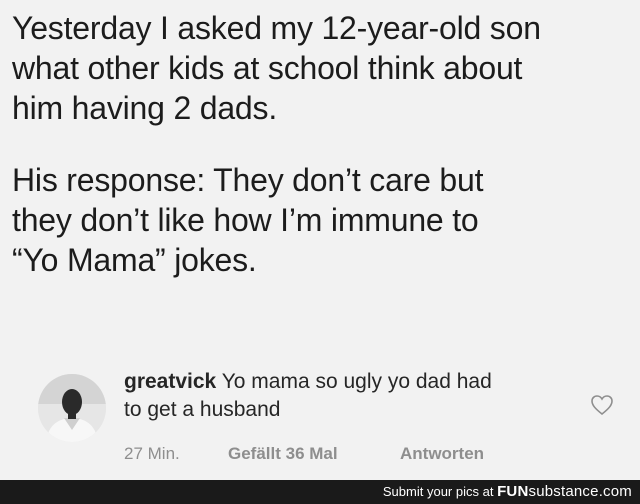  I want to click on comment-text: Yo mama so ugly yo dad had, so click(356, 381).